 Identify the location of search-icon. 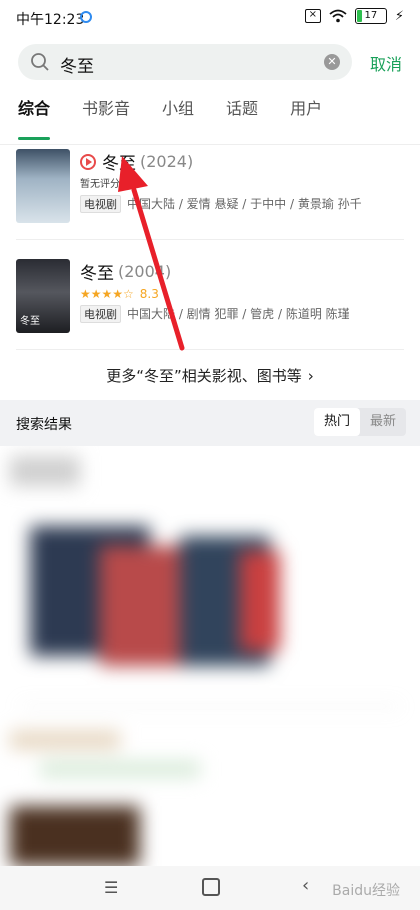
(40, 62).